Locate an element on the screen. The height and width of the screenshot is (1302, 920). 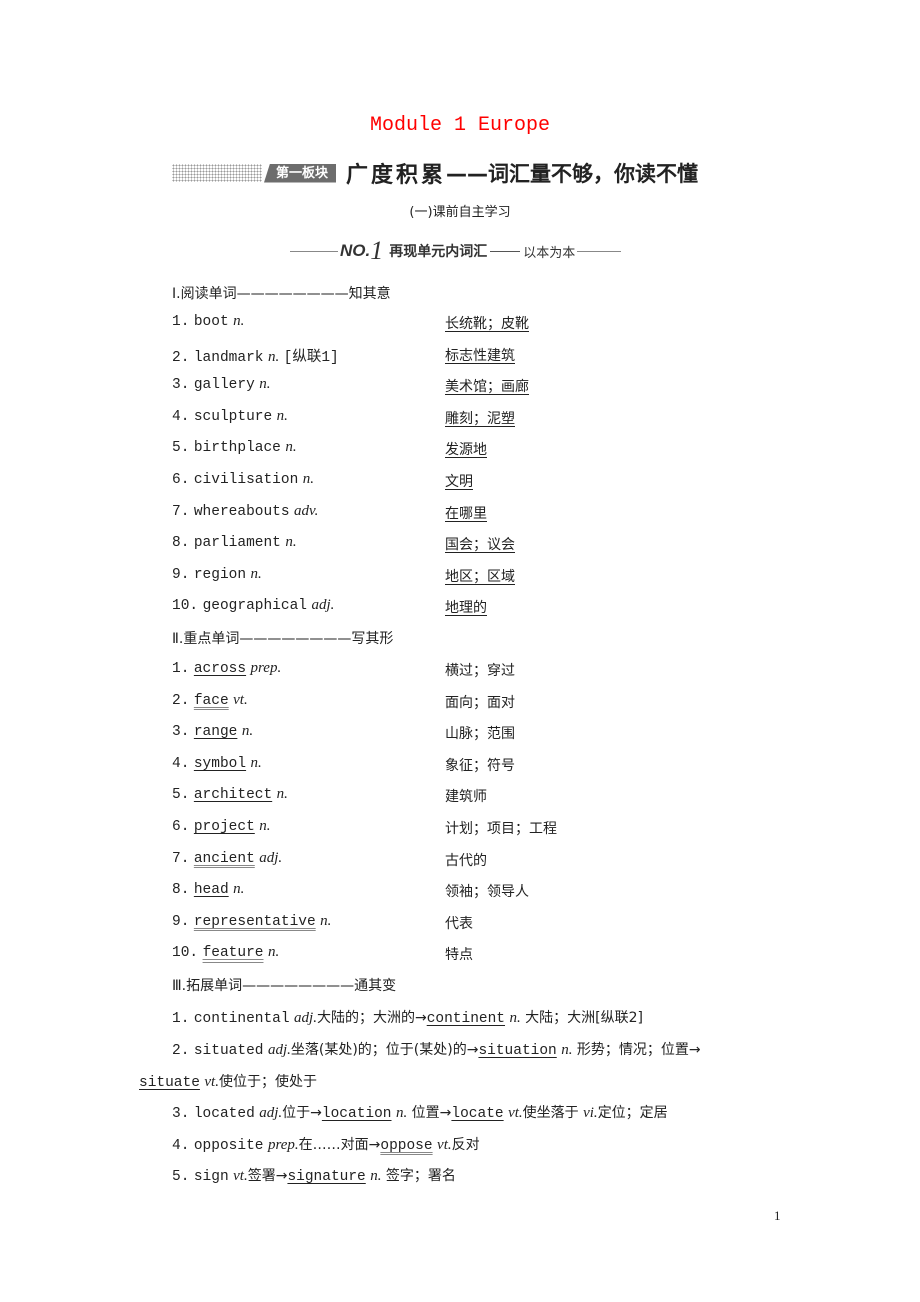
item-number: 7. is located at coordinates (181, 858).